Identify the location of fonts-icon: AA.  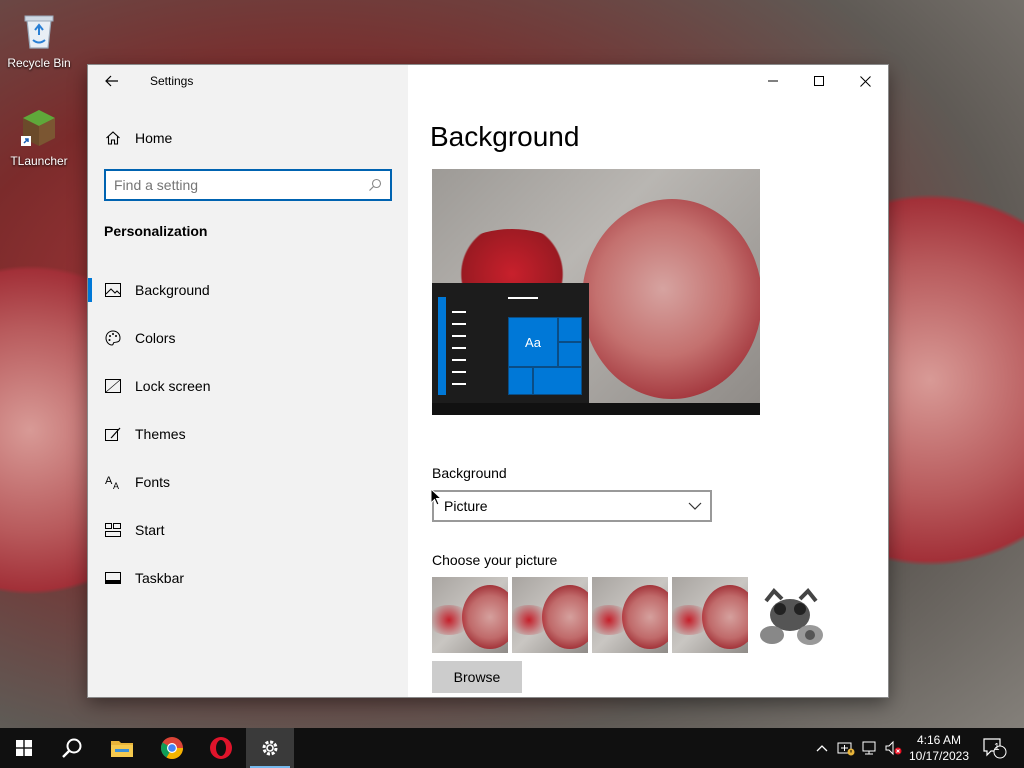
(113, 482).